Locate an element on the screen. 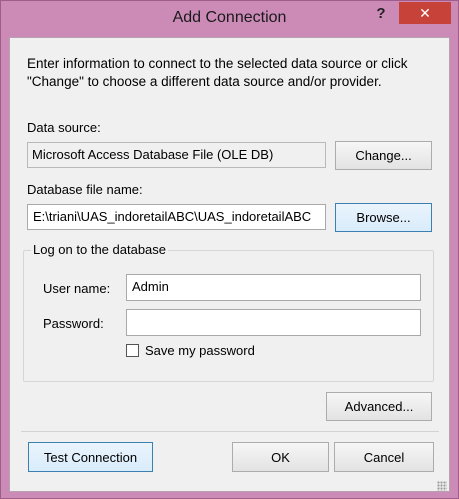 The image size is (459, 499). test-connection-button: Test Connection is located at coordinates (90, 457).